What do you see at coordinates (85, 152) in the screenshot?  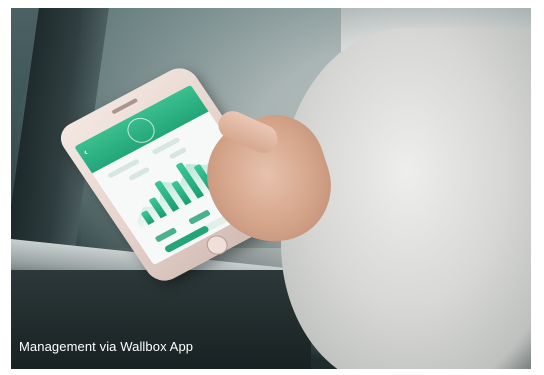 I see `back-arrow-icon: ‹` at bounding box center [85, 152].